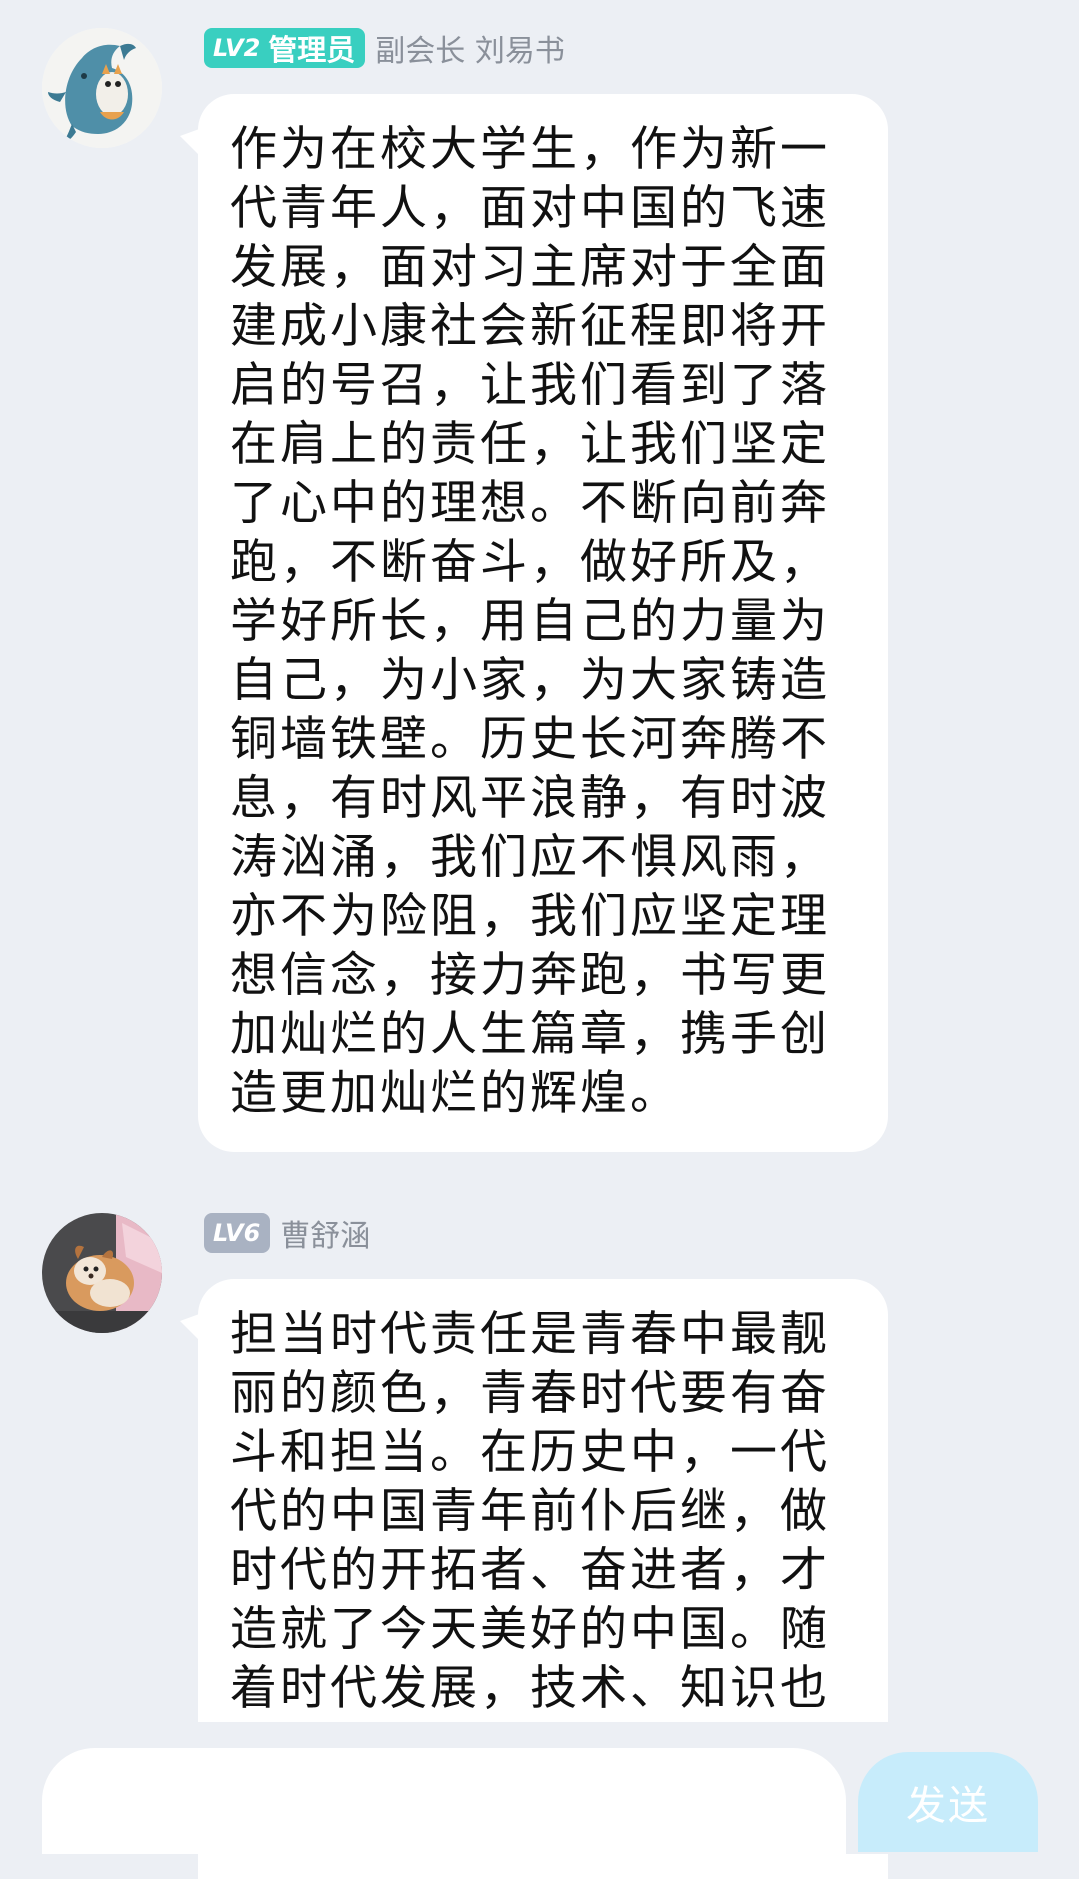  Describe the element at coordinates (444, 1801) in the screenshot. I see `message-input` at that location.